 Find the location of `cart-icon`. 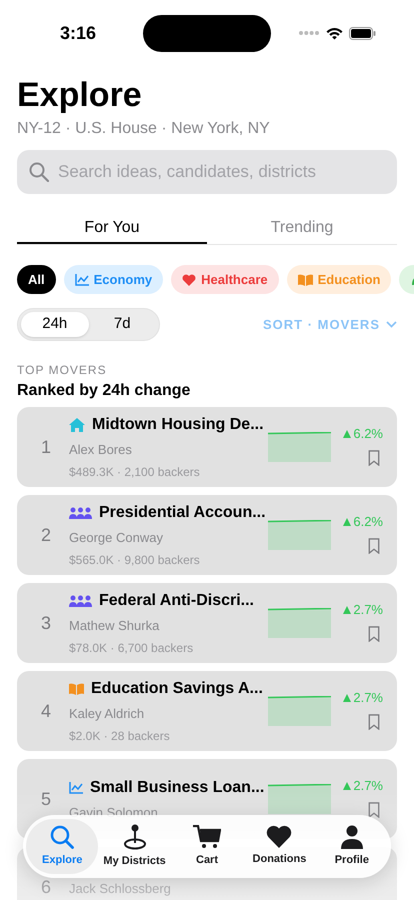

cart-icon is located at coordinates (207, 836).